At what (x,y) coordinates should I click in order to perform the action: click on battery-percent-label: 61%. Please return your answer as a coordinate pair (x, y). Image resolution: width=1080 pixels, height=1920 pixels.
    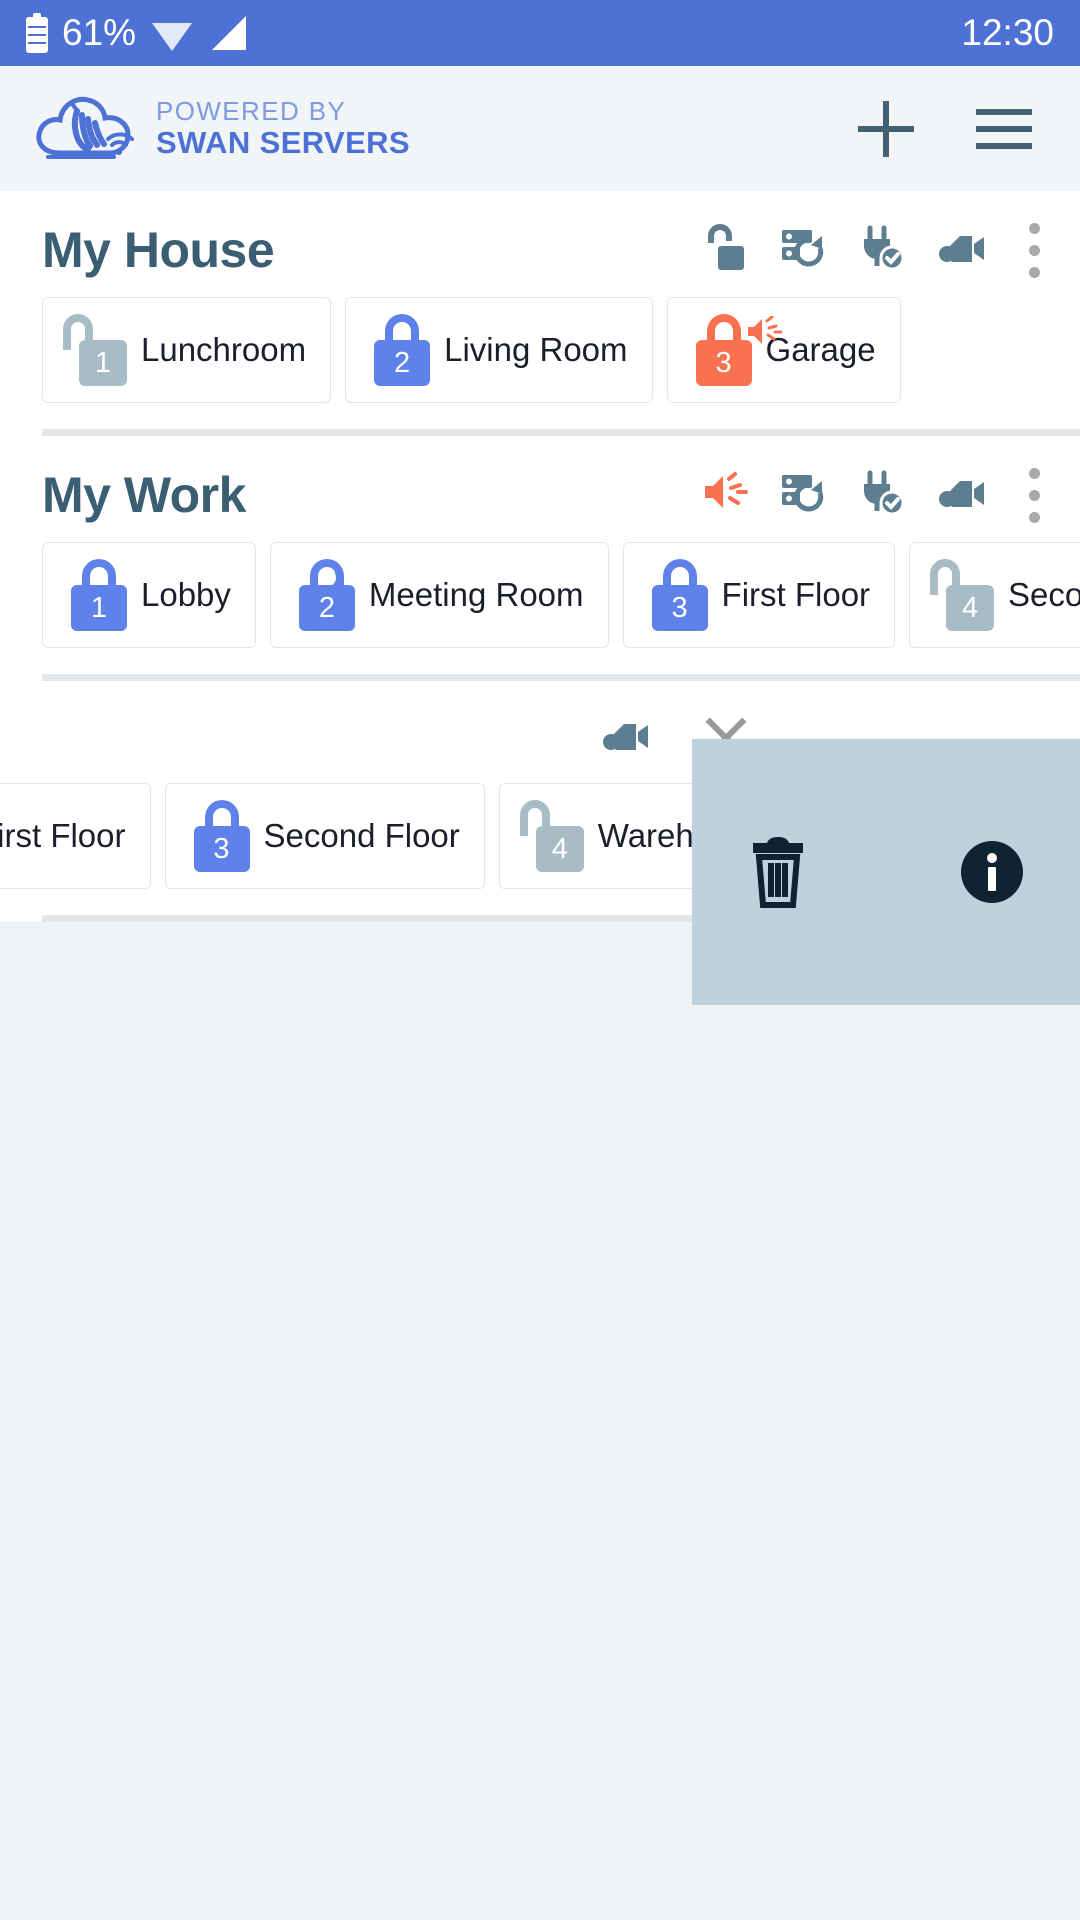
    Looking at the image, I should click on (99, 32).